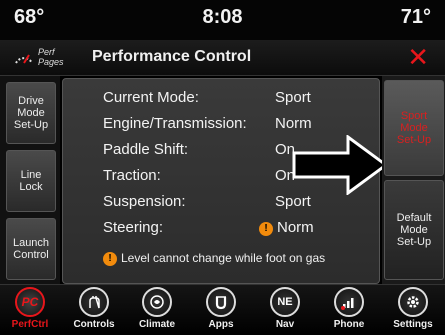  Describe the element at coordinates (223, 258) in the screenshot. I see `warning-text: Level cannot change while foot on gas` at that location.